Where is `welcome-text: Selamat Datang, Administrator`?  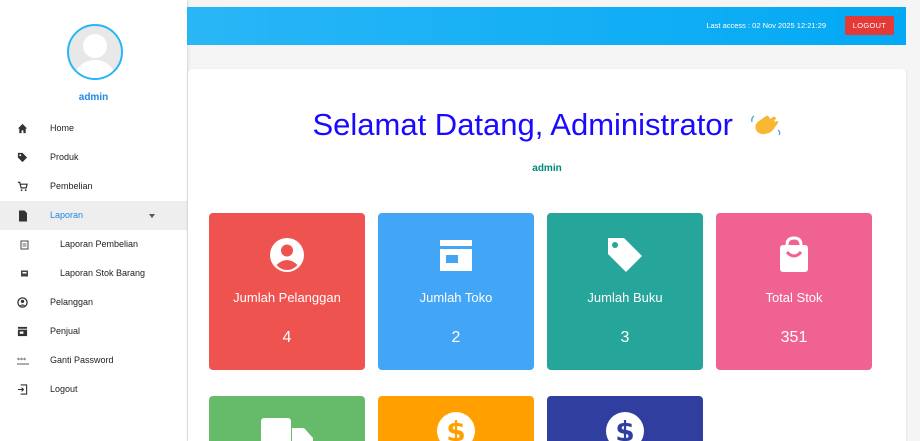
welcome-text: Selamat Datang, Administrator is located at coordinates (522, 124).